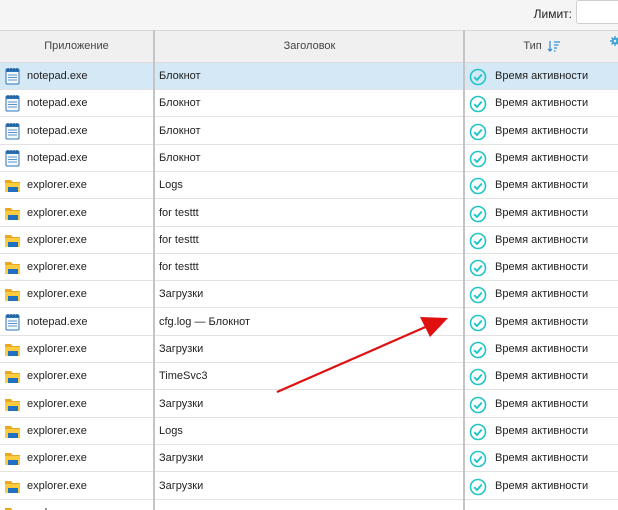  I want to click on column-header-title: Заголовок, so click(309, 46).